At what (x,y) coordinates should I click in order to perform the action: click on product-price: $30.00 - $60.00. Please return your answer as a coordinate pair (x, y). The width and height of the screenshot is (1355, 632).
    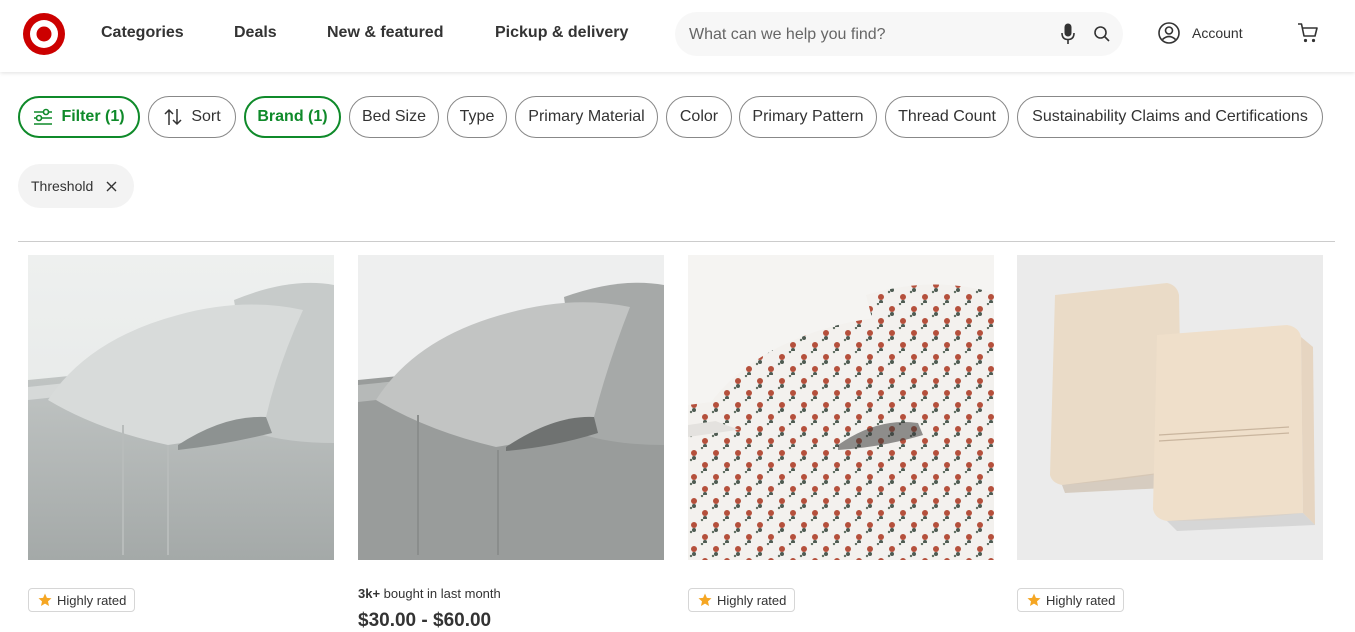
    Looking at the image, I should click on (425, 620).